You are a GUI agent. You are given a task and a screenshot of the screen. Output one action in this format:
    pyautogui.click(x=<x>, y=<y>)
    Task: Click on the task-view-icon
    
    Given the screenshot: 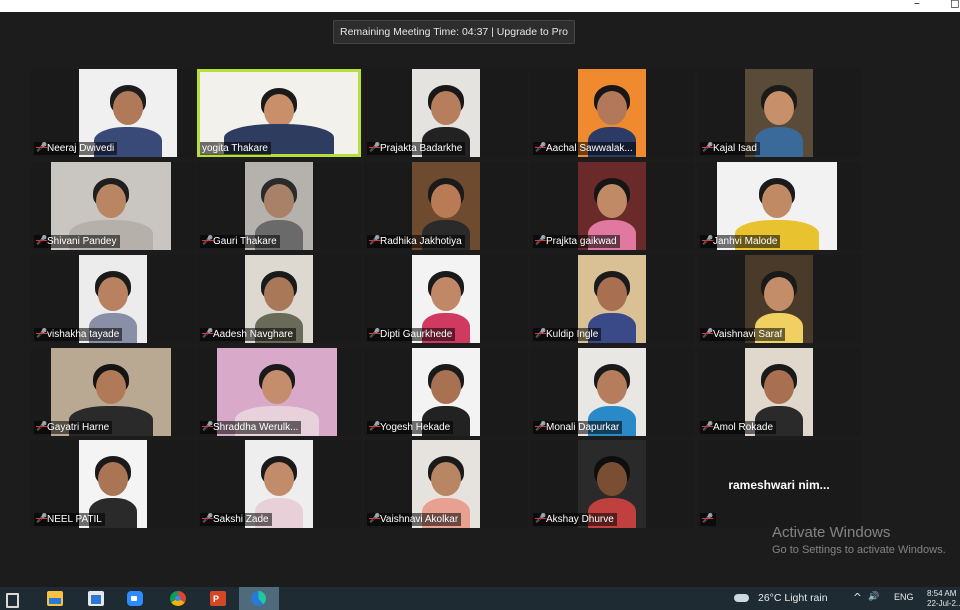 What is the action you would take?
    pyautogui.click(x=12, y=600)
    